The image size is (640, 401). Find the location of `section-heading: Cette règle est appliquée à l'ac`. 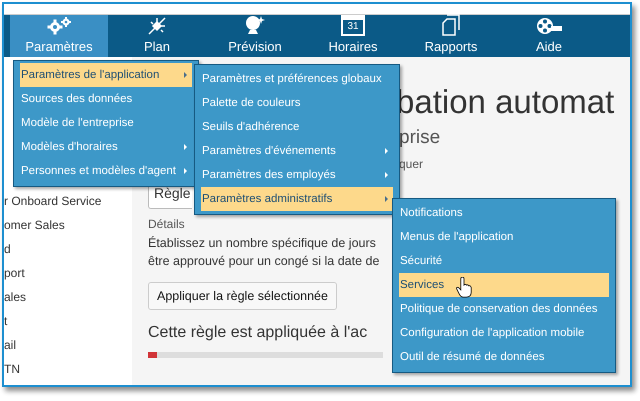

section-heading: Cette règle est appliquée à l'ac is located at coordinates (258, 333).